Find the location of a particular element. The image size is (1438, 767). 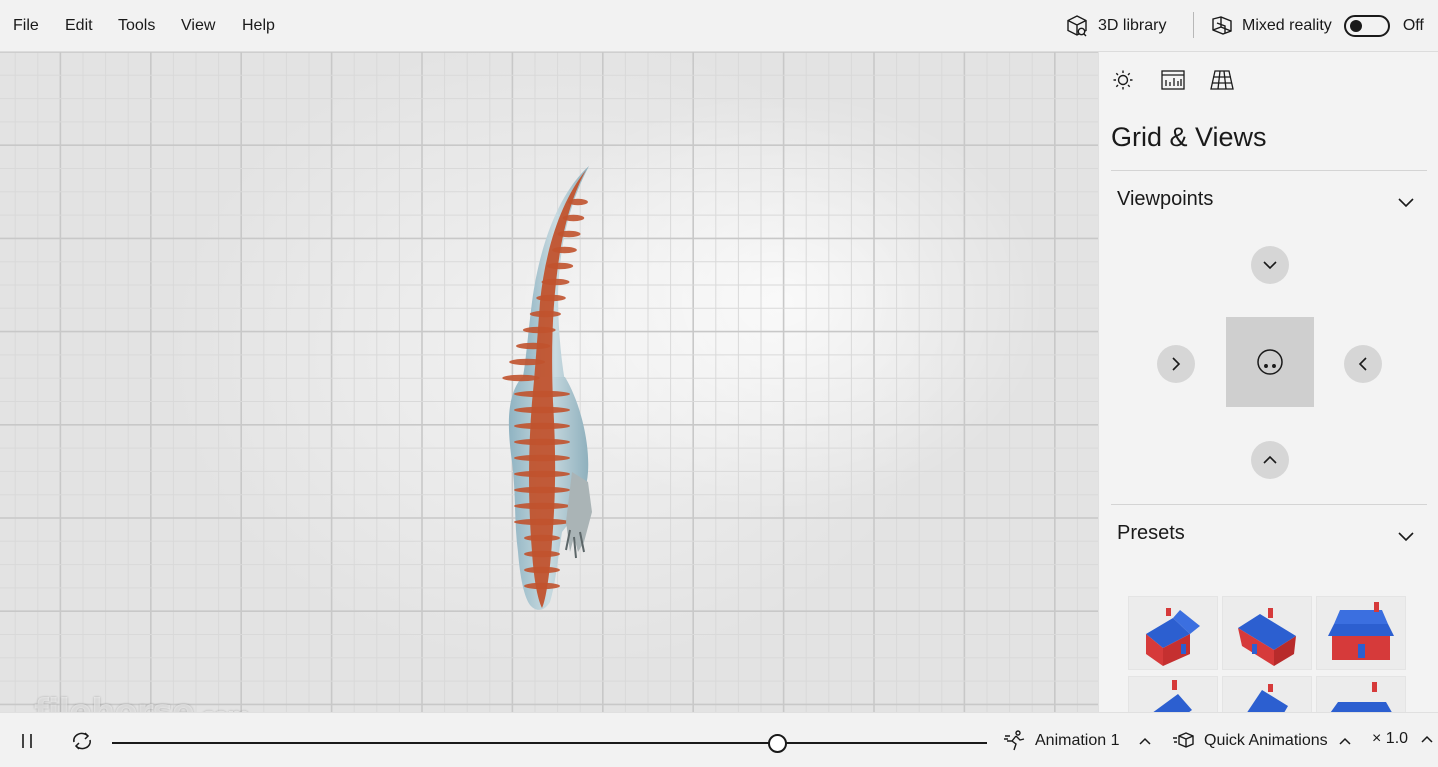

tab-grid-views is located at coordinates (1222, 80).